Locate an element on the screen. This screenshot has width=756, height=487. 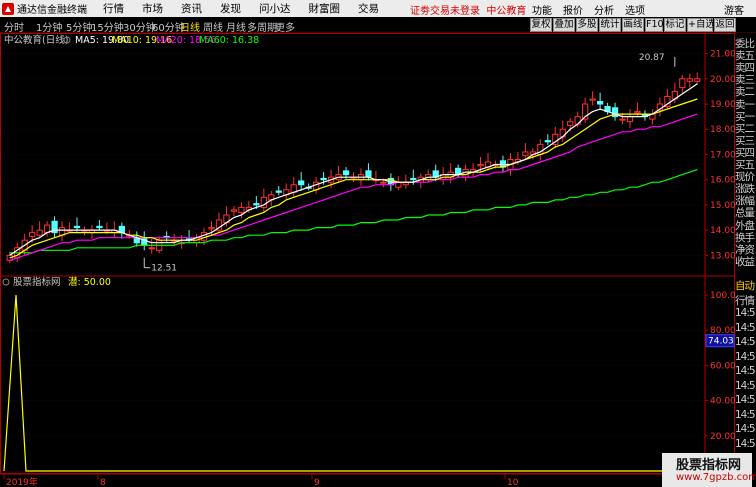
indicator-tick-label: 20.00 is located at coordinates (722, 437).